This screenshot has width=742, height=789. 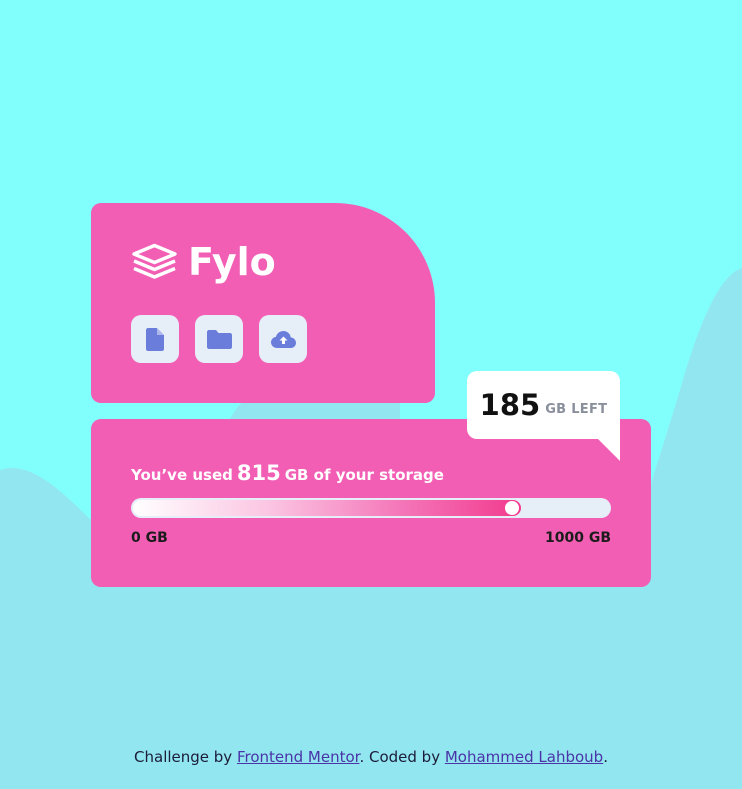 I want to click on folder-button, so click(x=219, y=339).